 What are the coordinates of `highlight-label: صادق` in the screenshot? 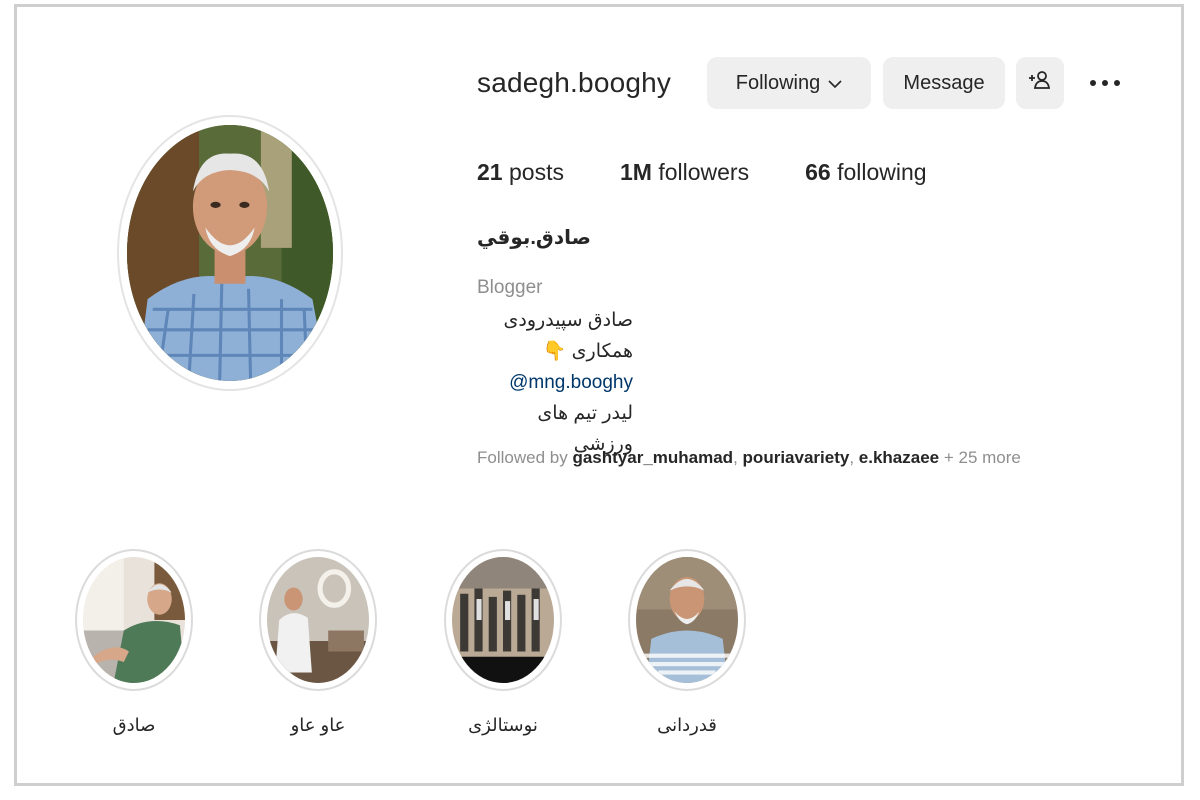 It's located at (134, 725).